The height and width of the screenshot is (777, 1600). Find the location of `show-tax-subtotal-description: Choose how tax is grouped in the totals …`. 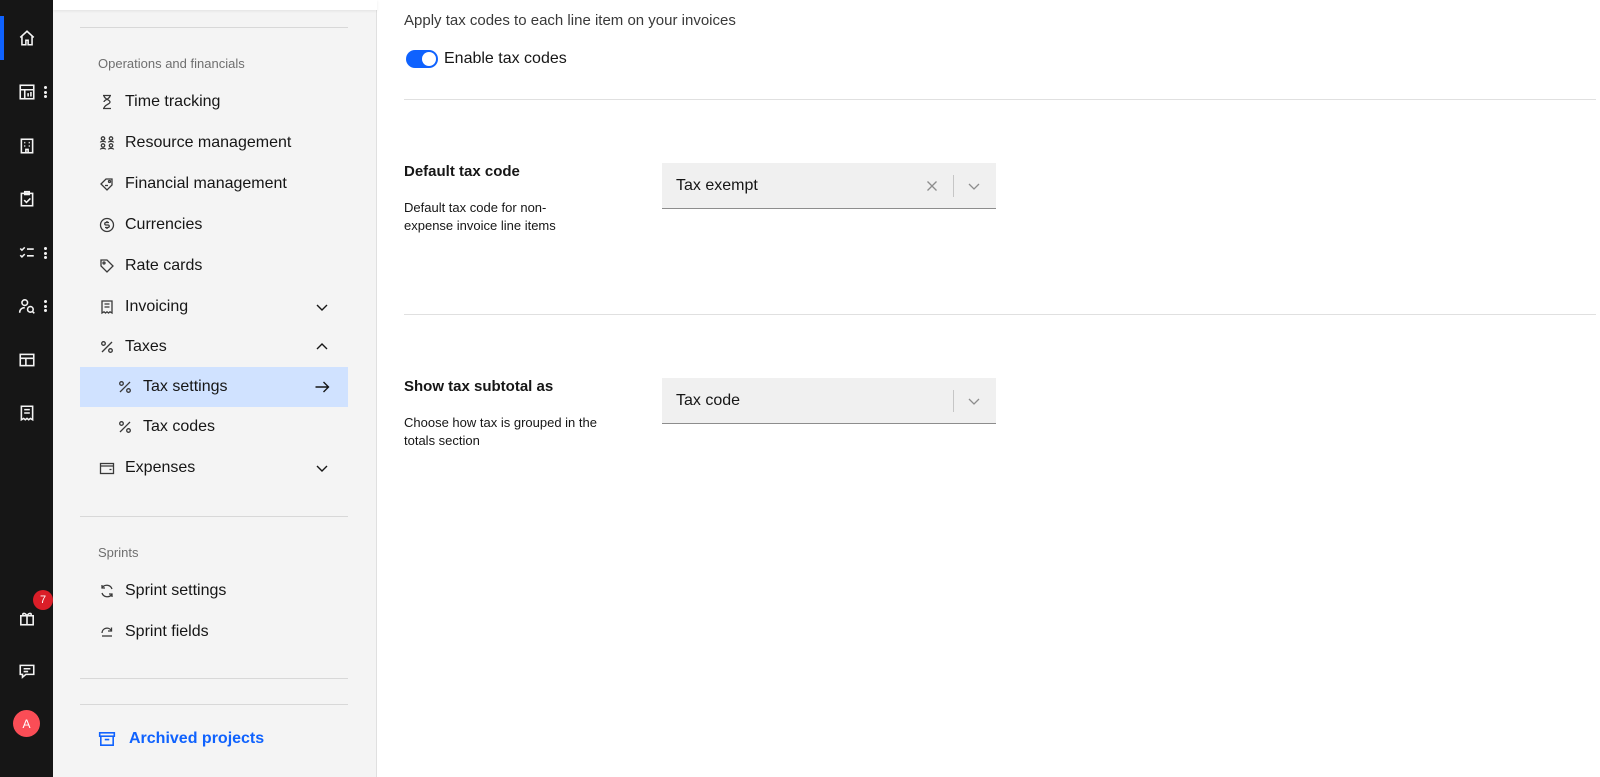

show-tax-subtotal-description: Choose how tax is grouped in the totals … is located at coordinates (500, 431).